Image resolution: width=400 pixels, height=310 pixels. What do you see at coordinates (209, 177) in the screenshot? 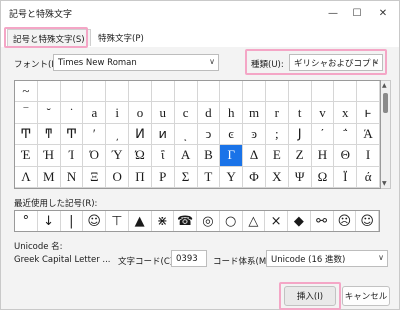
I see `symbol-cell: Τ` at bounding box center [209, 177].